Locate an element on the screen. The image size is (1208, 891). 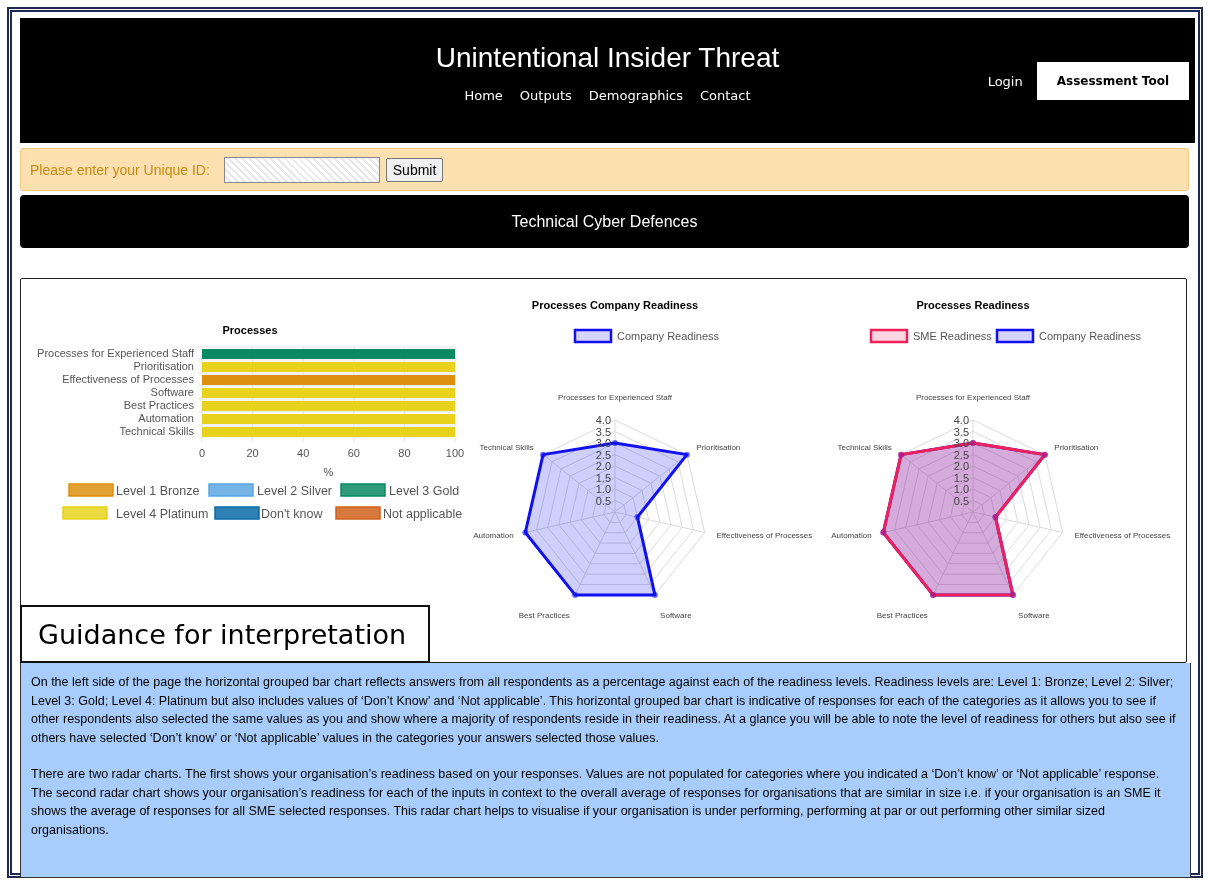
tick-label: 80 is located at coordinates (404, 453).